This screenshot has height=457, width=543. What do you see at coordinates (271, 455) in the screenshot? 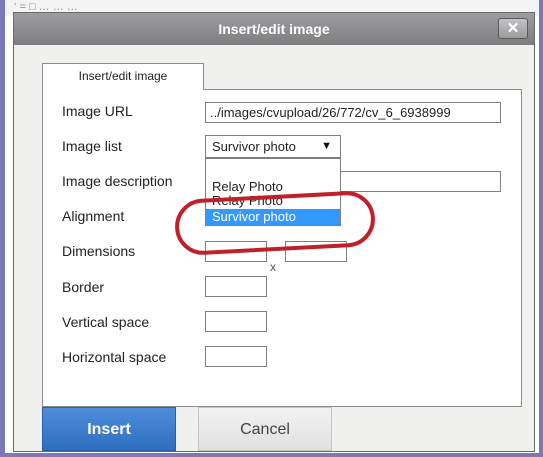
I see `background-edge-bottom` at bounding box center [271, 455].